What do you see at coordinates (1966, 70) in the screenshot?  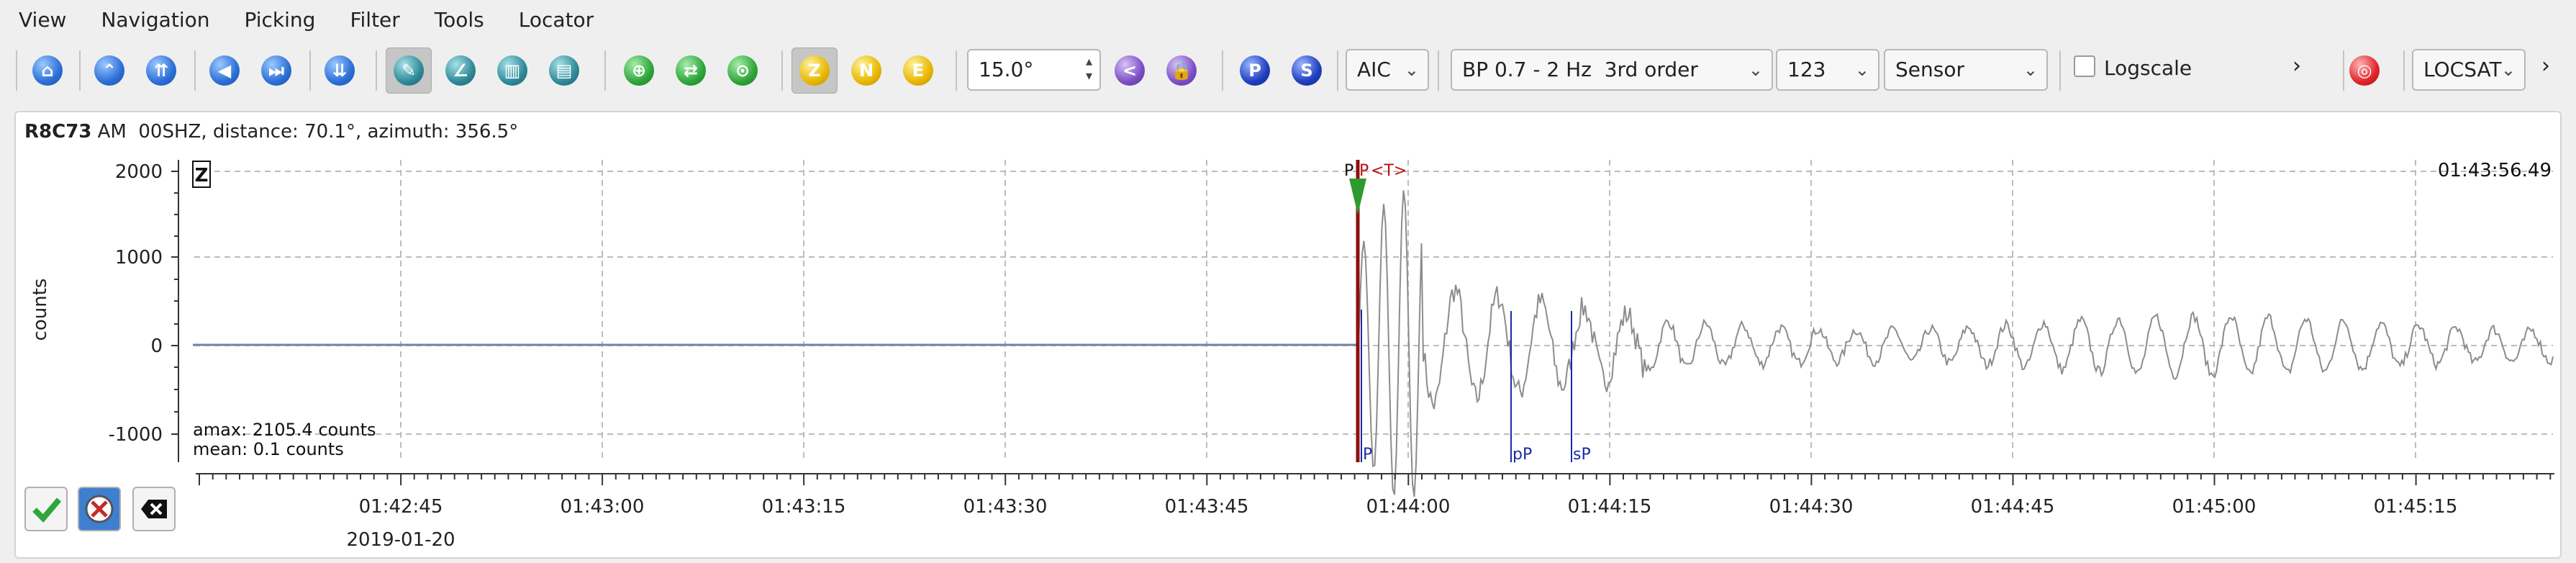 I see `unit-select: Sensor ⌄` at bounding box center [1966, 70].